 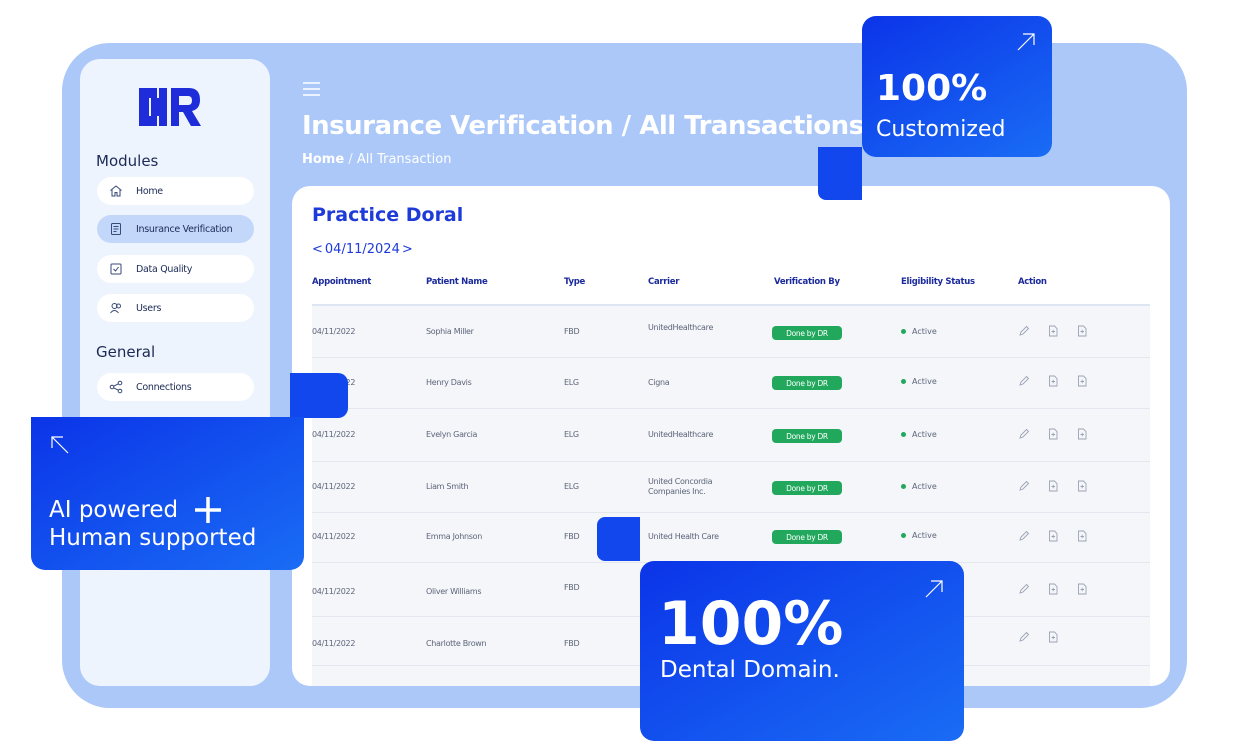 What do you see at coordinates (1032, 282) in the screenshot?
I see `column-header-action: Action` at bounding box center [1032, 282].